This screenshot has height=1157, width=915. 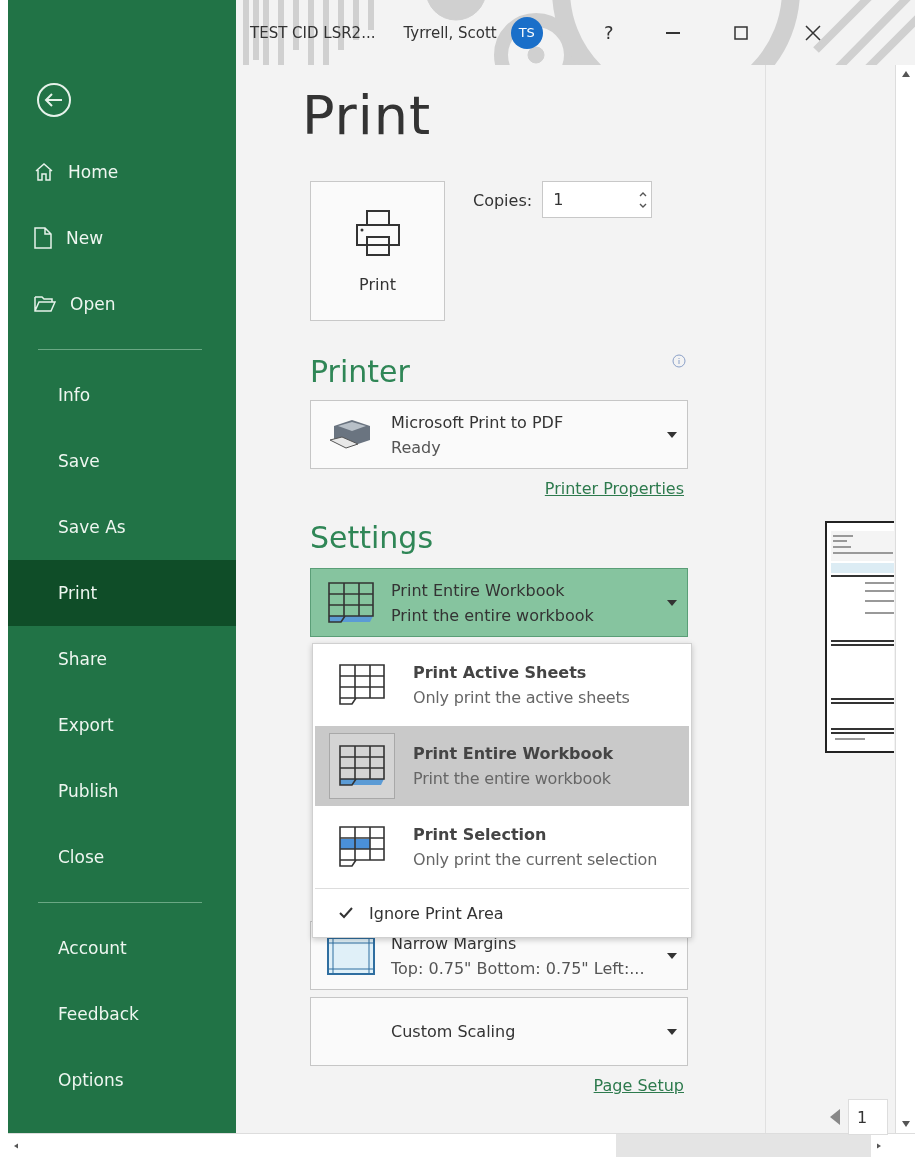 What do you see at coordinates (122, 659) in the screenshot?
I see `sidebar-item: Share` at bounding box center [122, 659].